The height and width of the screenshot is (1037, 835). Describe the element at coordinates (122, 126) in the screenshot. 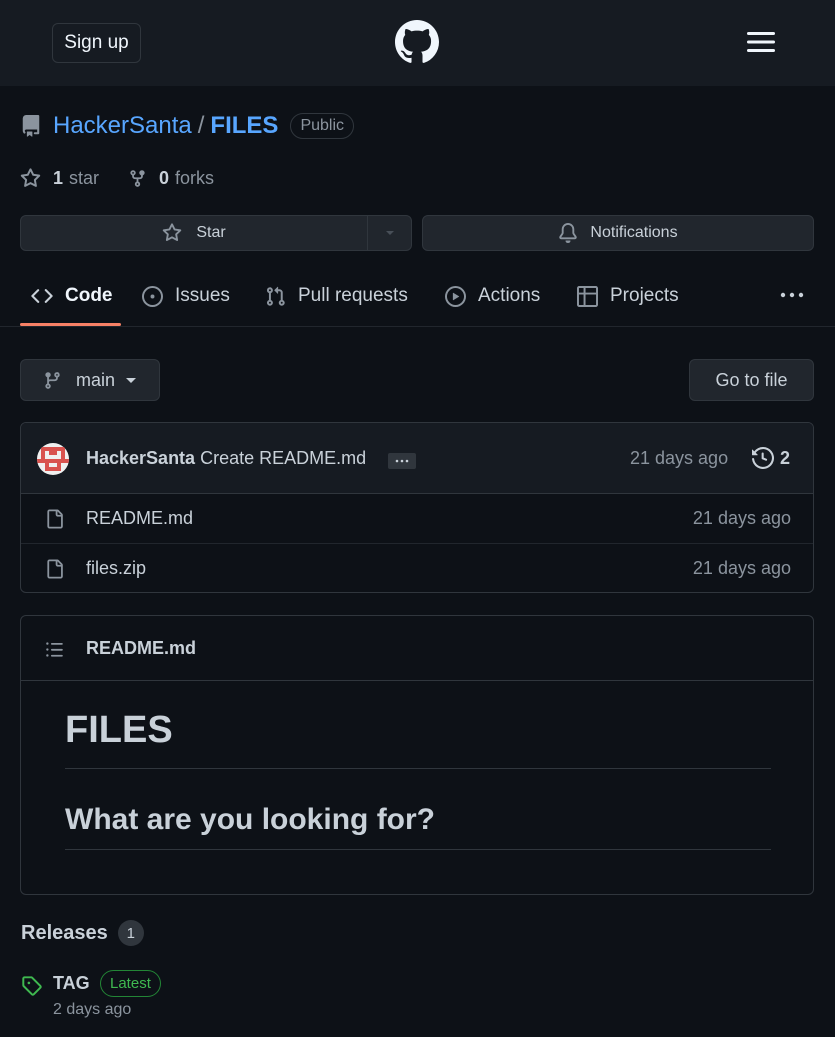

I see `repo-owner-link: HackerSanta` at that location.